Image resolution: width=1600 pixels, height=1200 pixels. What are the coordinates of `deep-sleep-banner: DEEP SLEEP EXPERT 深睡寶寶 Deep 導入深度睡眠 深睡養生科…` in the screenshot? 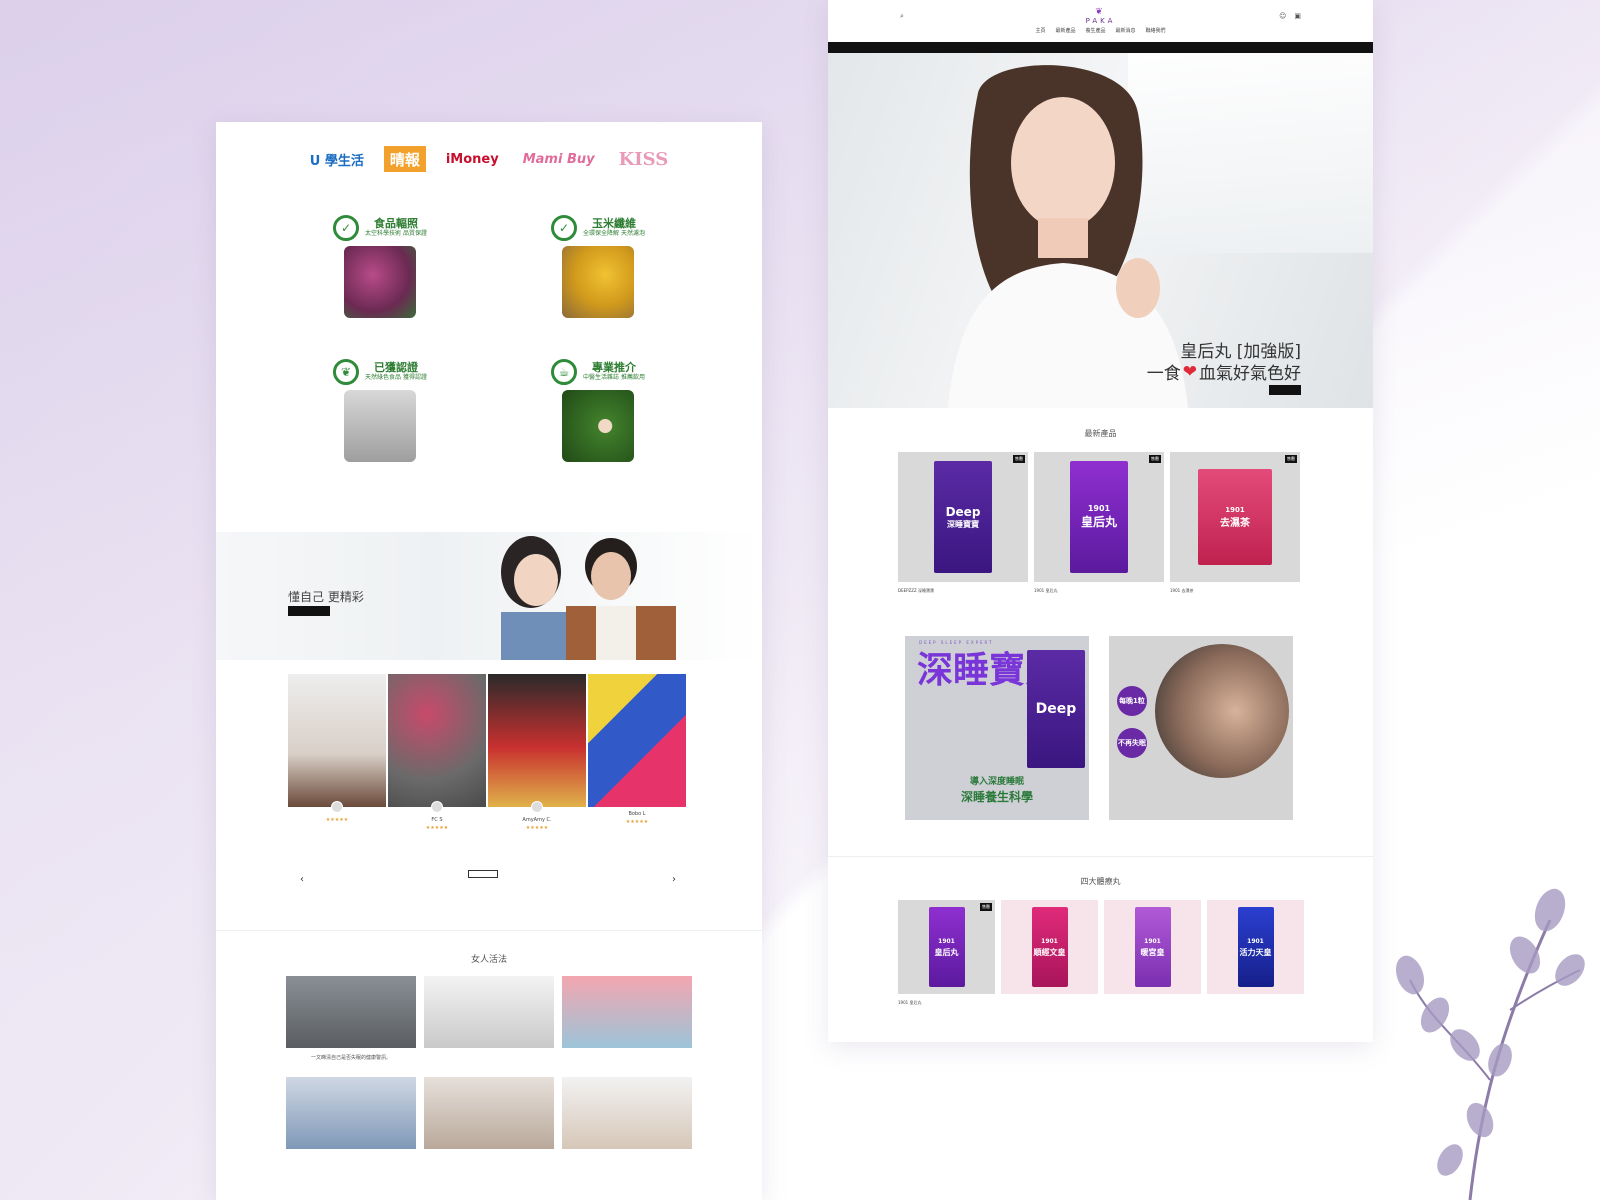 It's located at (997, 728).